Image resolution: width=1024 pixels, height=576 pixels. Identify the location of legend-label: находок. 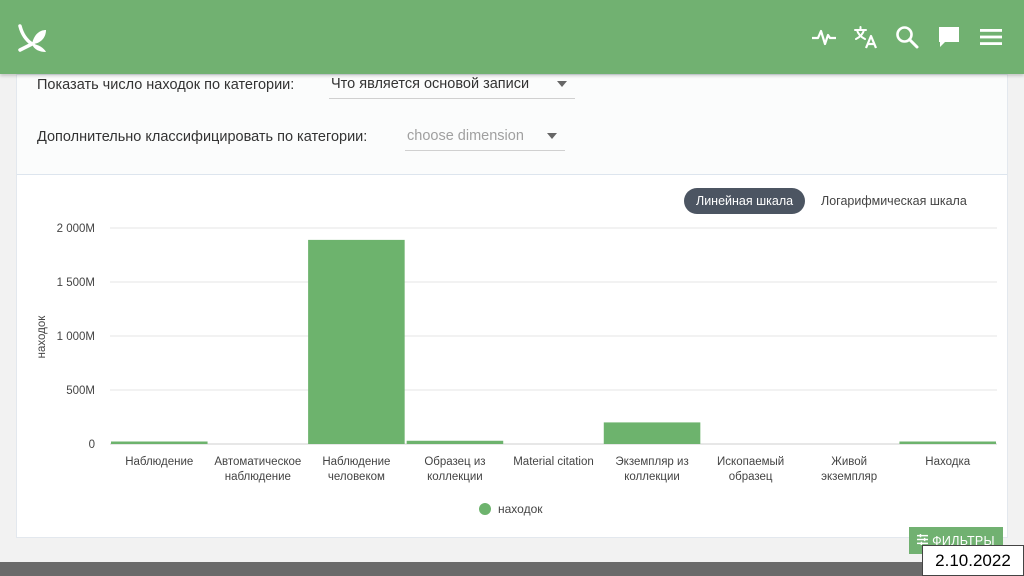
(520, 509).